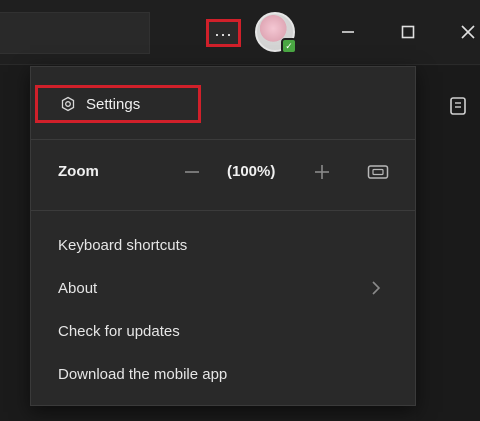  I want to click on settings-label: Settings, so click(113, 104).